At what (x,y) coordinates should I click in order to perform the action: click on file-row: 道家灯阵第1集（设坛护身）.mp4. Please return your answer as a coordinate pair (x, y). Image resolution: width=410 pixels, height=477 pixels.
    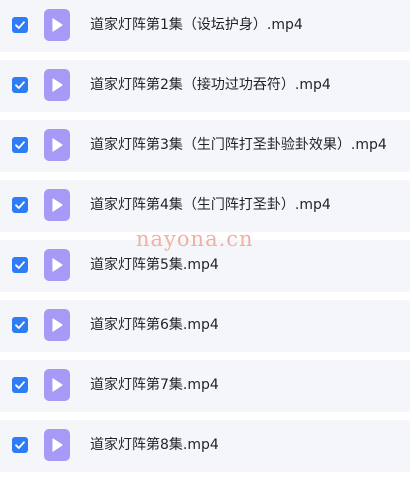
    Looking at the image, I should click on (205, 26).